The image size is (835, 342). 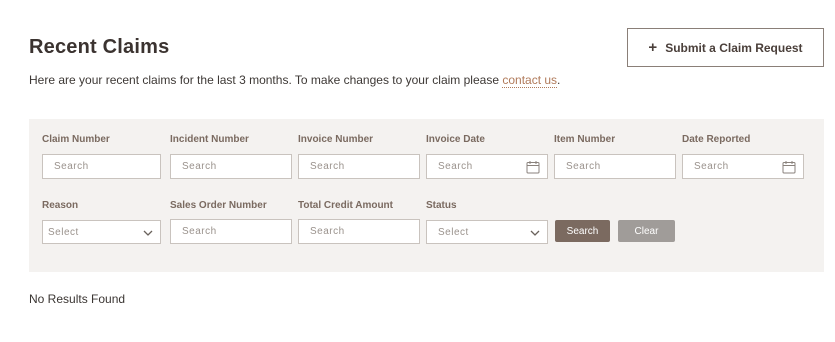 I want to click on total-credit-amount-input: Search, so click(x=359, y=231).